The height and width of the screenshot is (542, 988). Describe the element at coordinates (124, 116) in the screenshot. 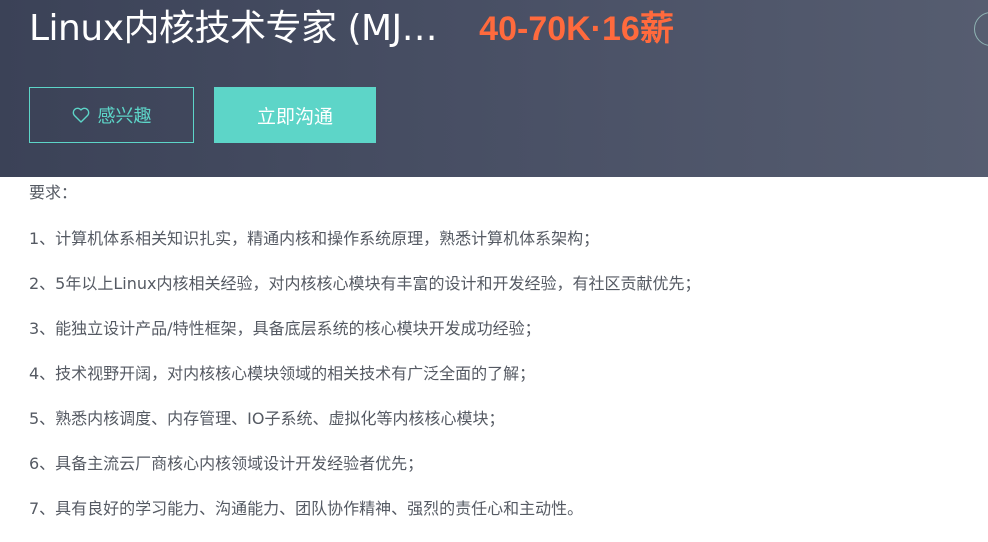

I see `interest-button-label: 感兴趣` at that location.